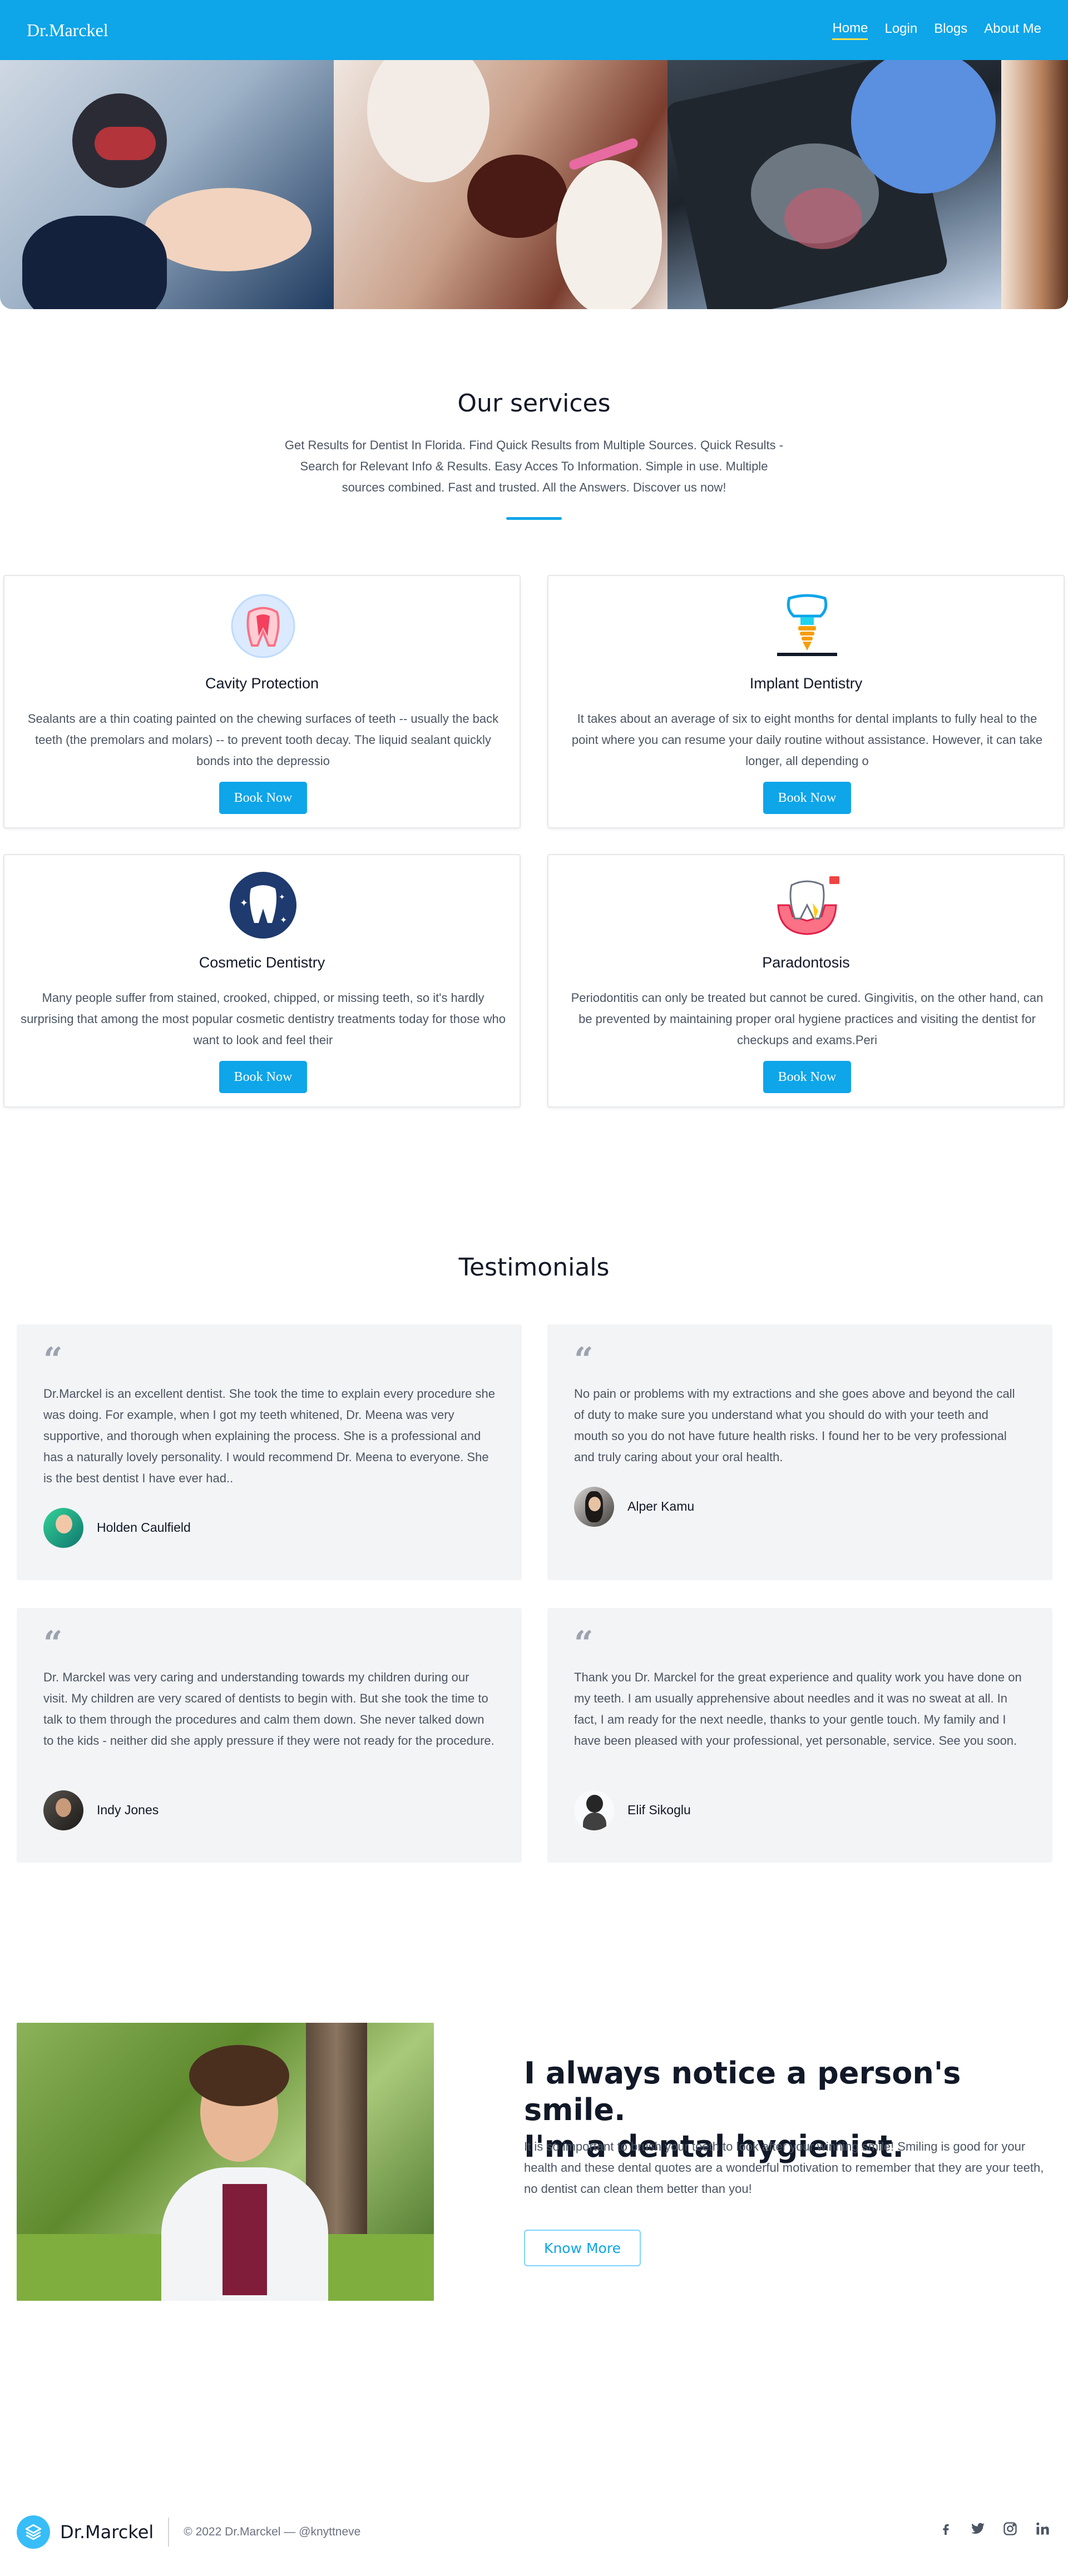  I want to click on sparkling-tooth-icon: ✦ ✦ ✦, so click(263, 905).